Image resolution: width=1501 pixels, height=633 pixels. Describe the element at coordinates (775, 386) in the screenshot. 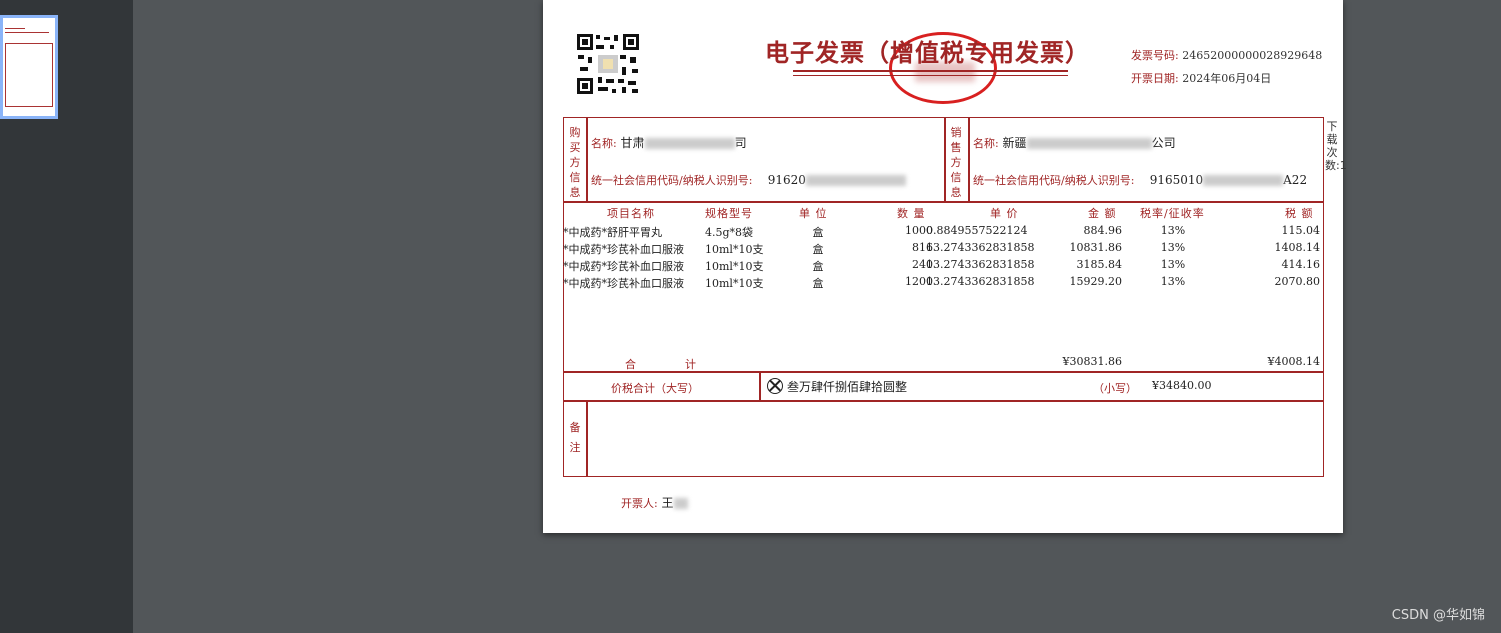

I see `x-circle-icon` at that location.